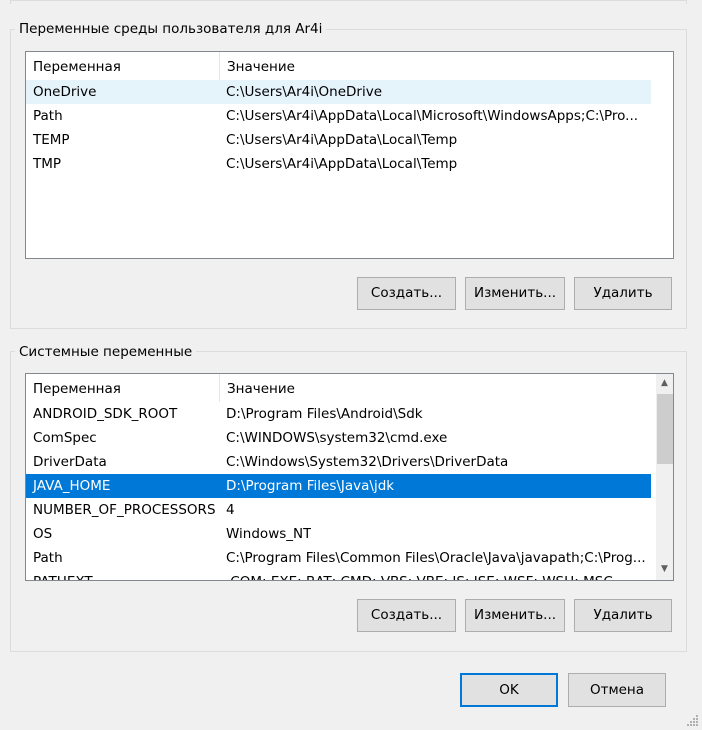  What do you see at coordinates (348, 0) in the screenshot?
I see `top-divider` at bounding box center [348, 0].